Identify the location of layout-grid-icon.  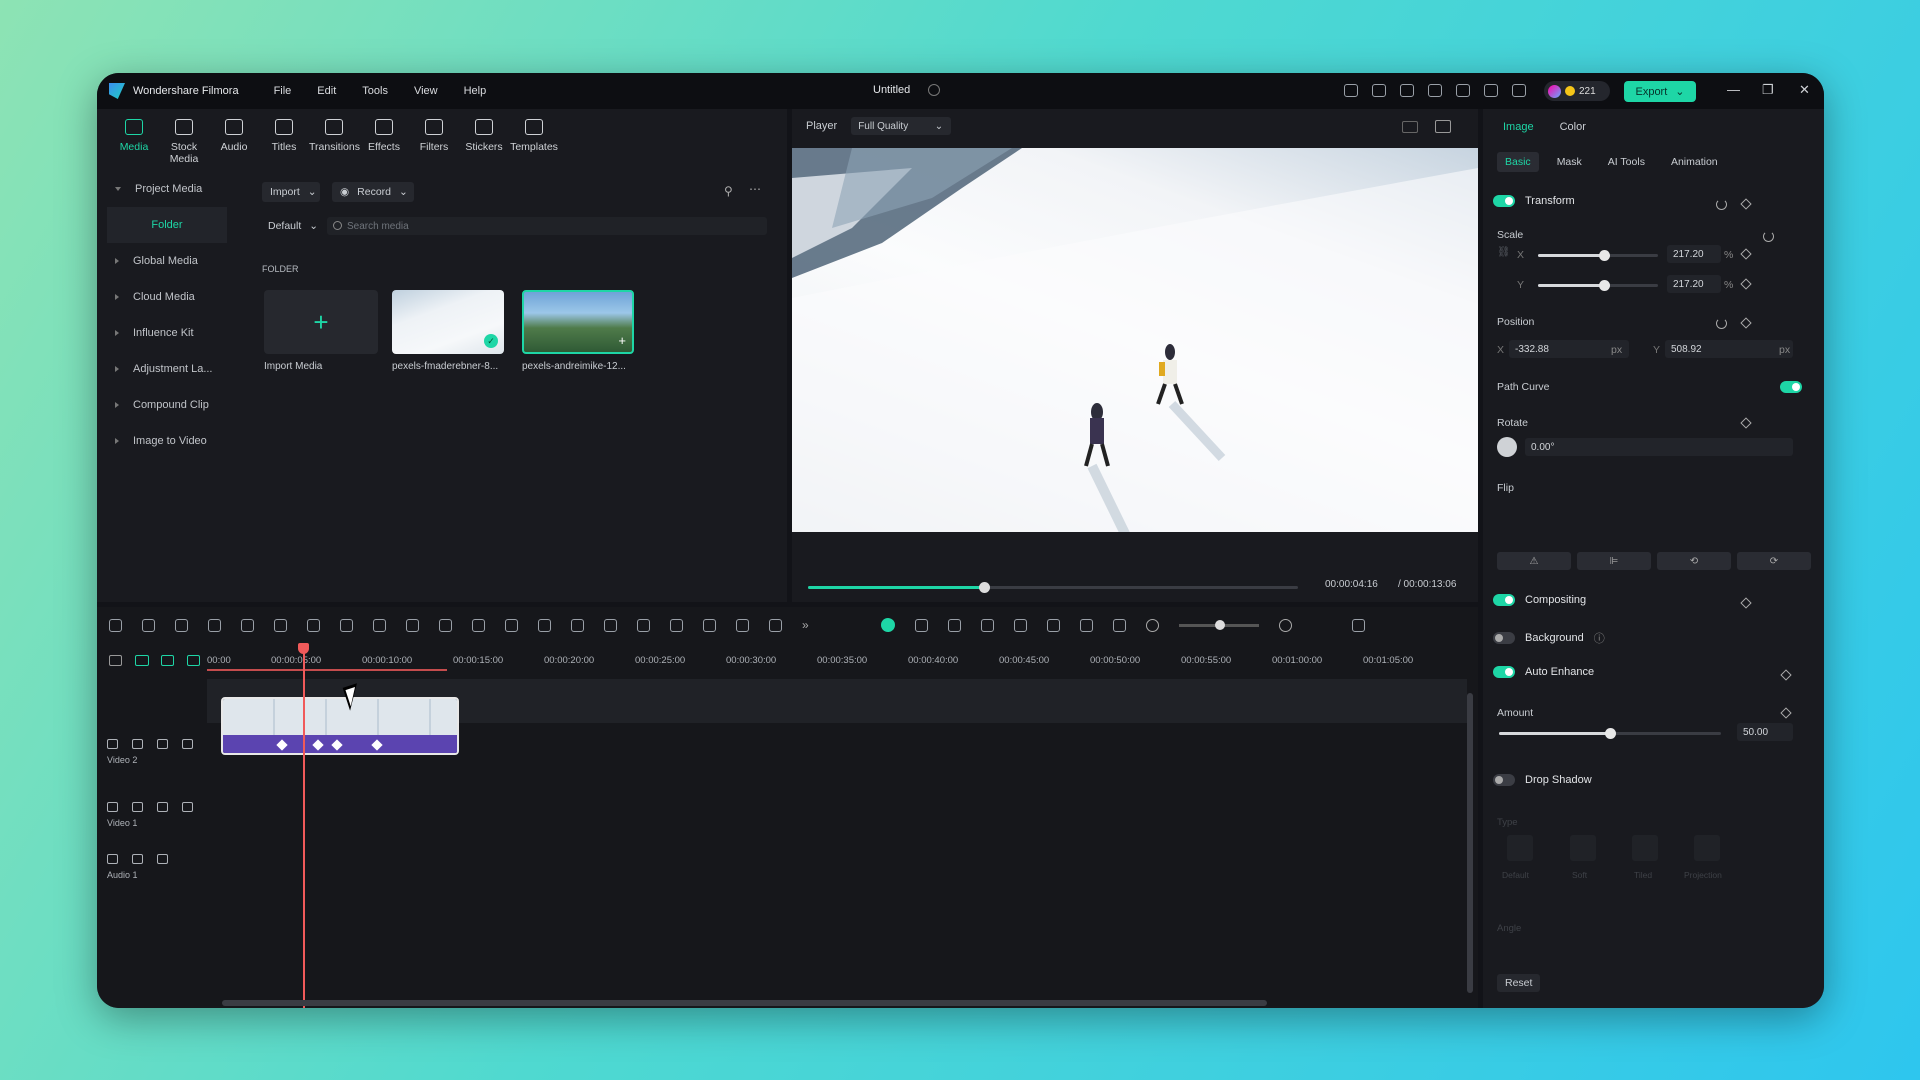
(115, 625).